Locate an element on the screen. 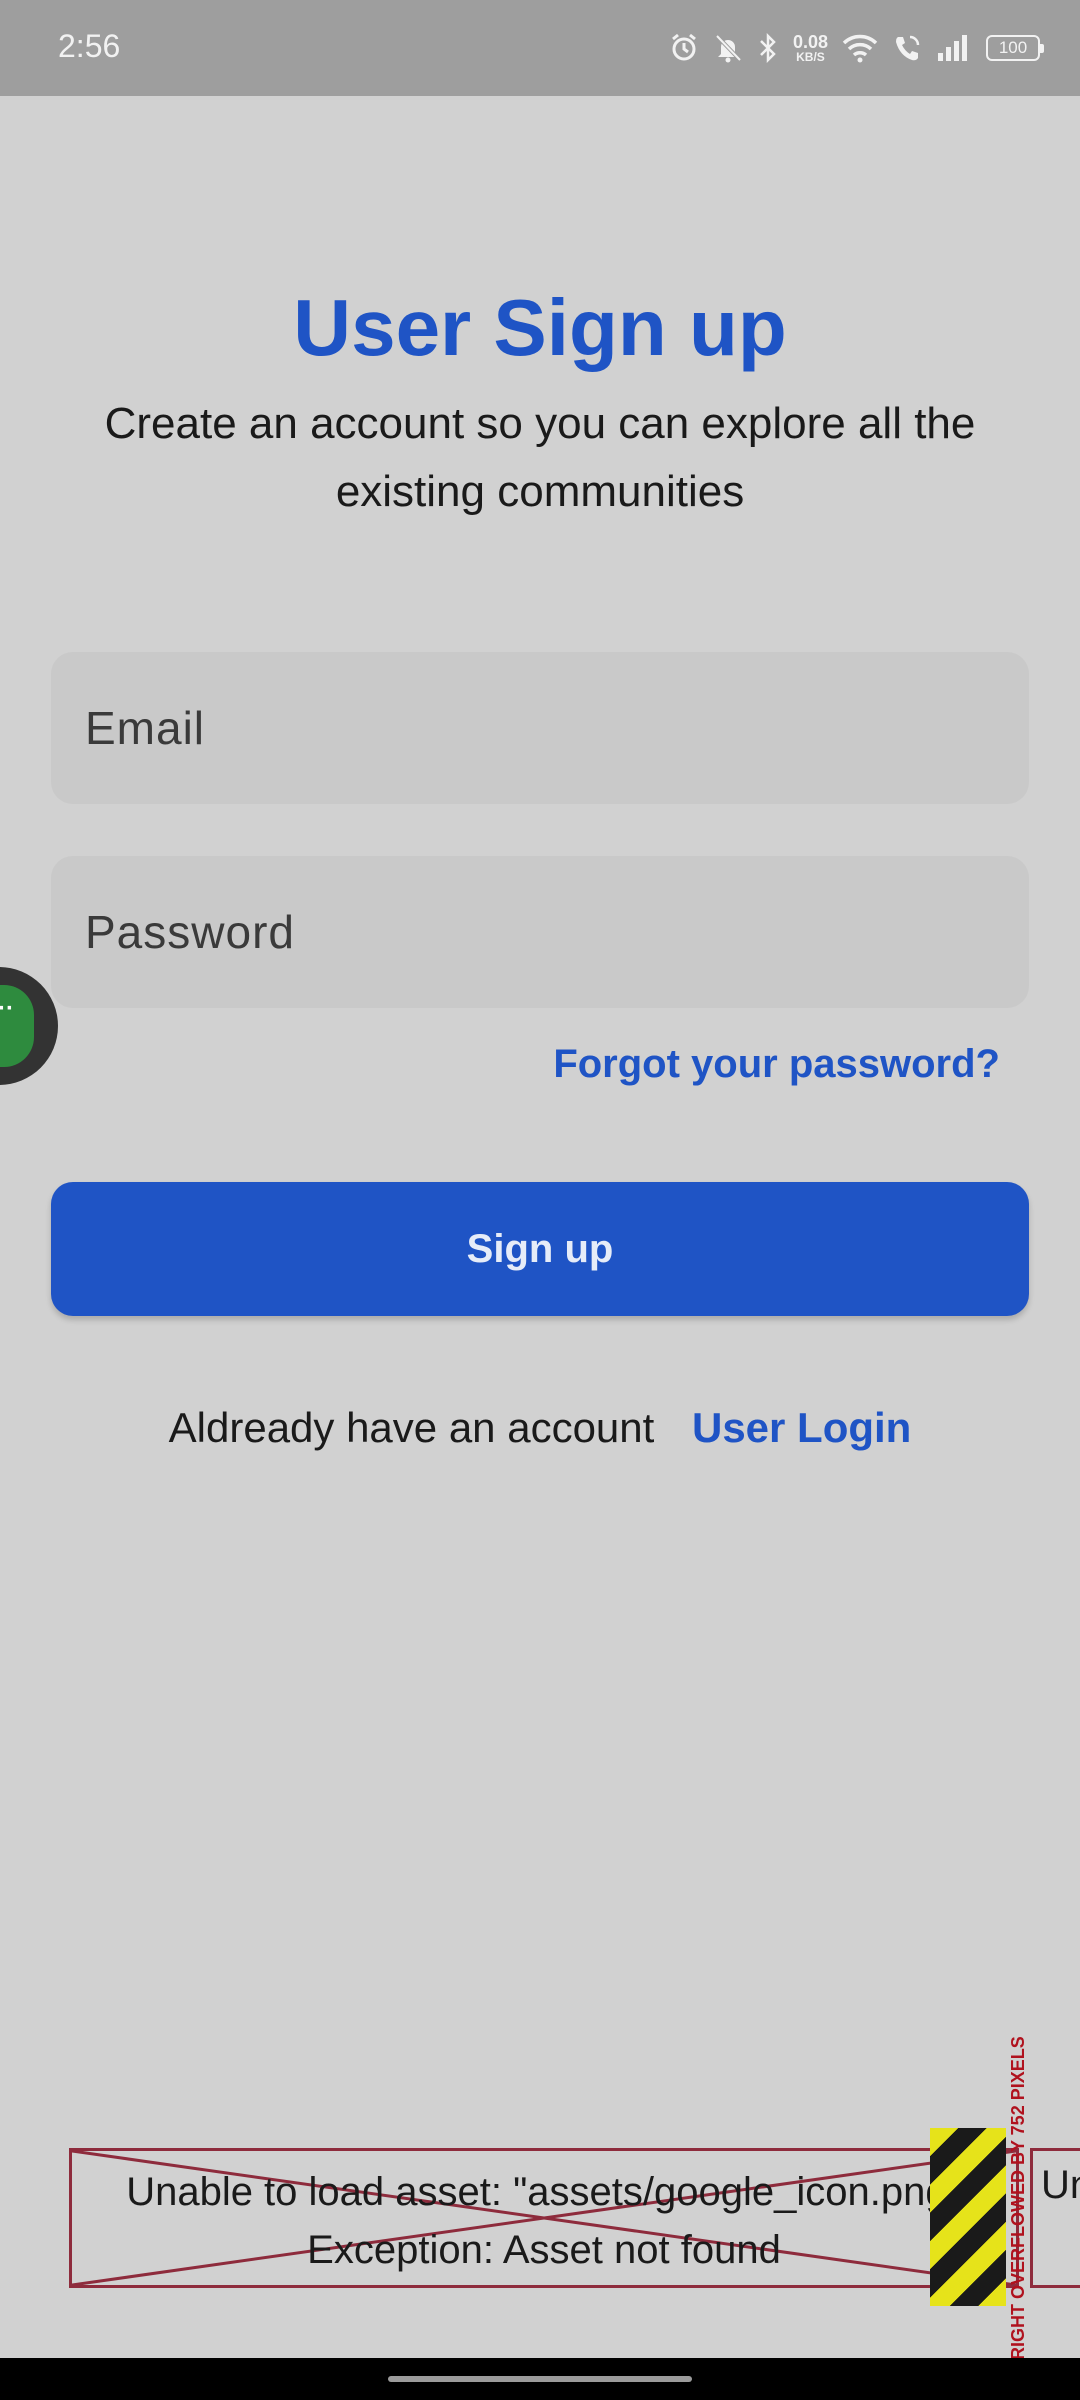  password-field is located at coordinates (540, 932).